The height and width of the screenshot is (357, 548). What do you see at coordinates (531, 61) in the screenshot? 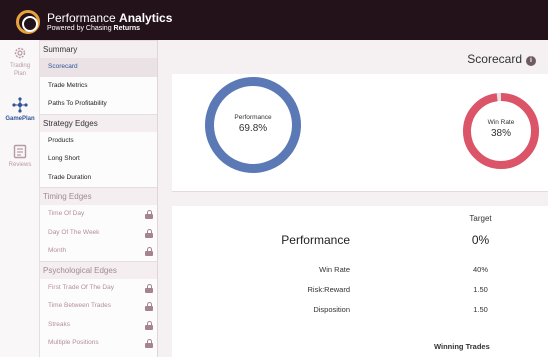
I see `info-icon: i` at bounding box center [531, 61].